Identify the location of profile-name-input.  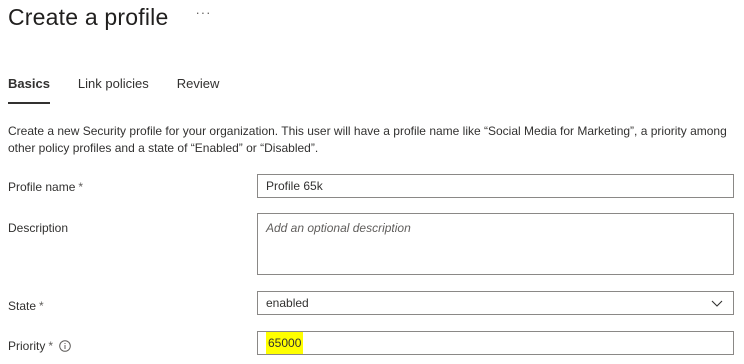
(495, 186).